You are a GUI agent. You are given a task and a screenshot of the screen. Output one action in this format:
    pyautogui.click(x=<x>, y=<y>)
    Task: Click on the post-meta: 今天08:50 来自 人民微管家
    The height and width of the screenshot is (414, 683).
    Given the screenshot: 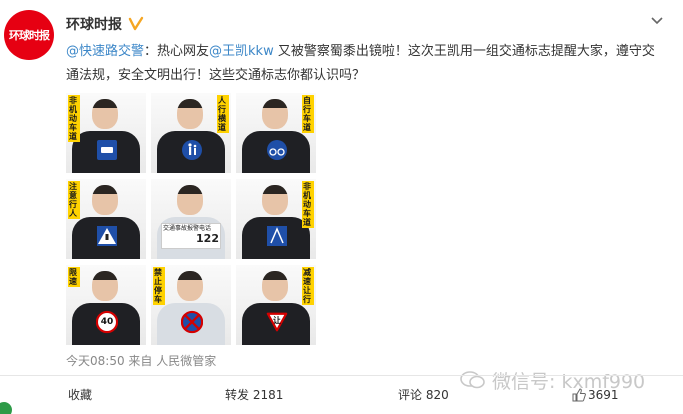 What is the action you would take?
    pyautogui.click(x=141, y=360)
    